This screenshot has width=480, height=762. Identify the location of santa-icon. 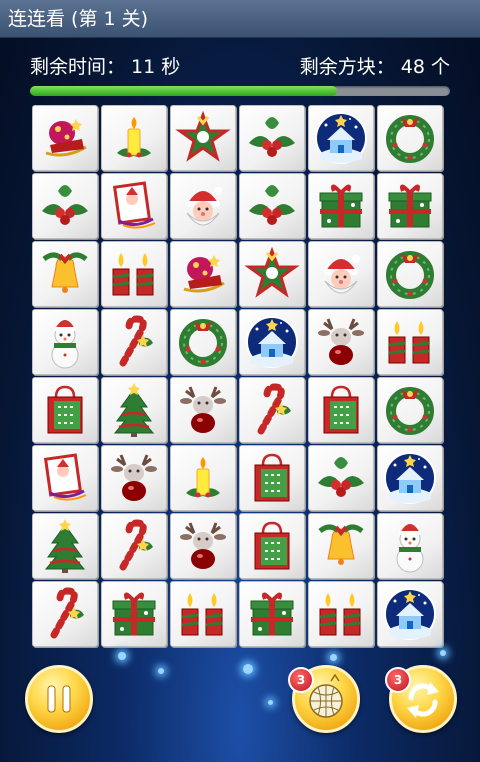
(342, 274).